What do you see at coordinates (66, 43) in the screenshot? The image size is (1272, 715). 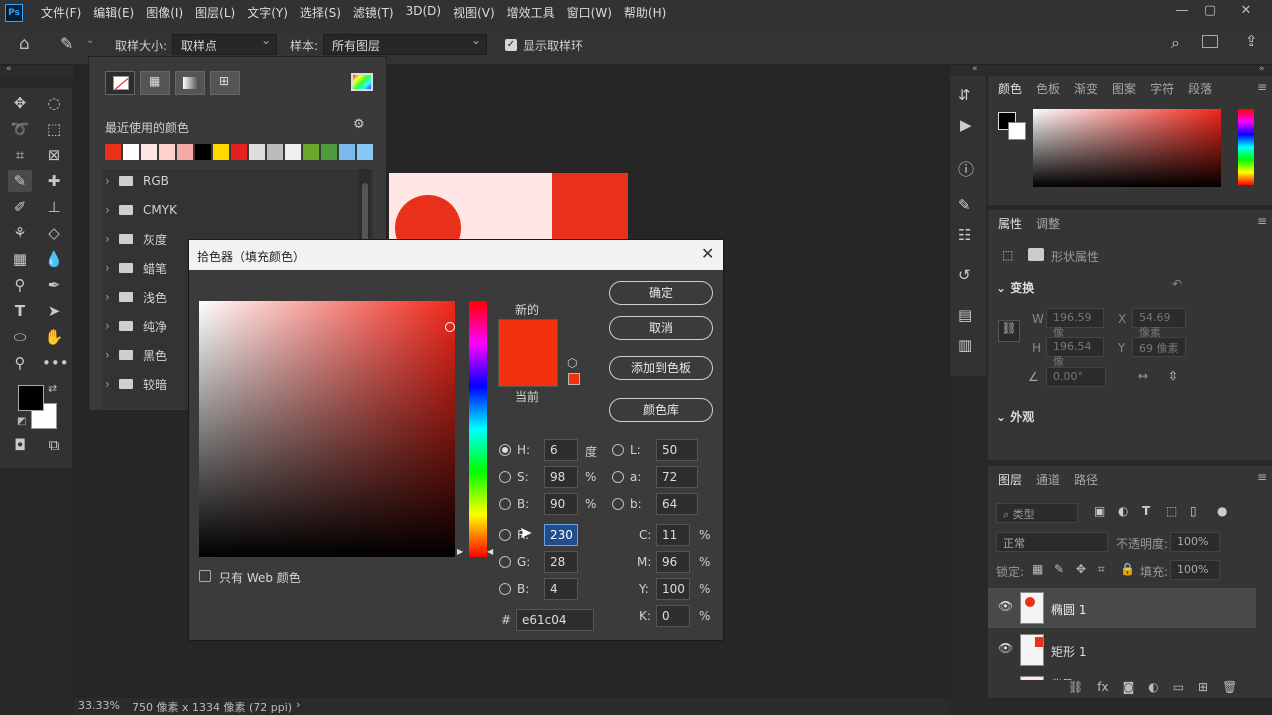 I see `eyedropper-tool-icon: ✎` at bounding box center [66, 43].